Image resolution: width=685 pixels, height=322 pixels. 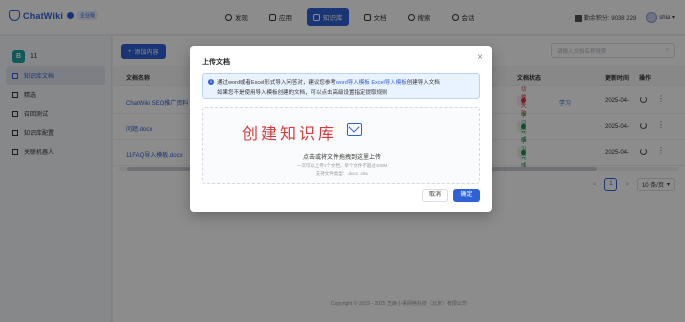 I want to click on excel-template-link: Excel导入模板, so click(x=388, y=83).